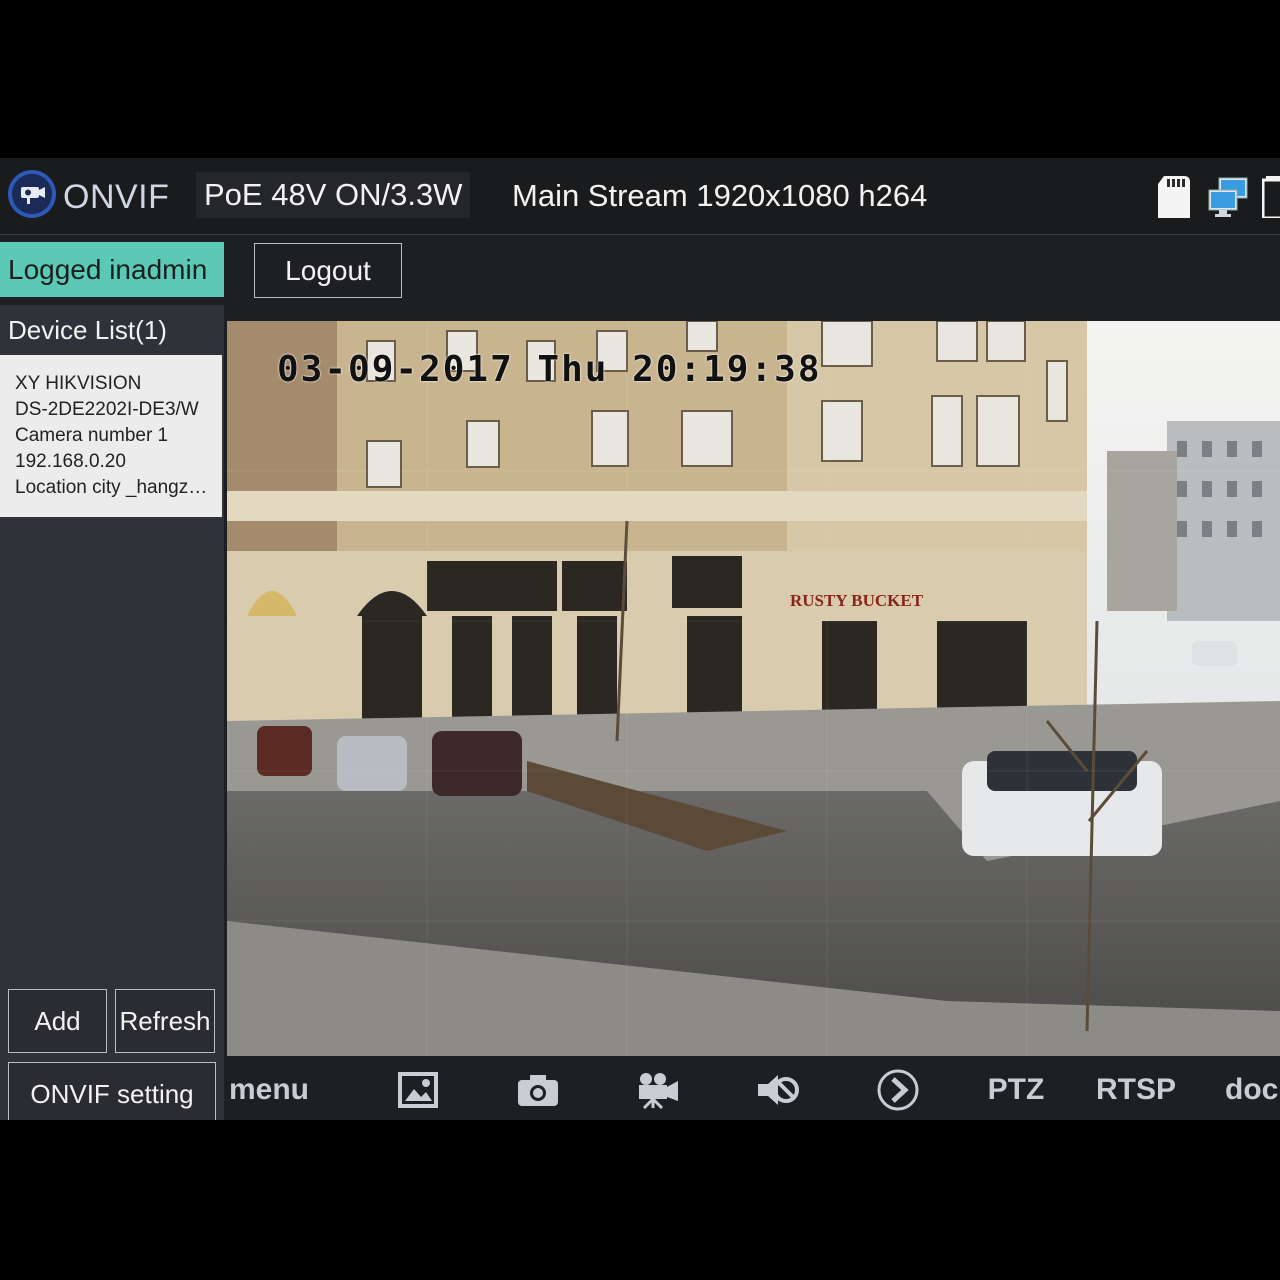 The height and width of the screenshot is (1280, 1280). I want to click on doc-label: doc, so click(1252, 1089).